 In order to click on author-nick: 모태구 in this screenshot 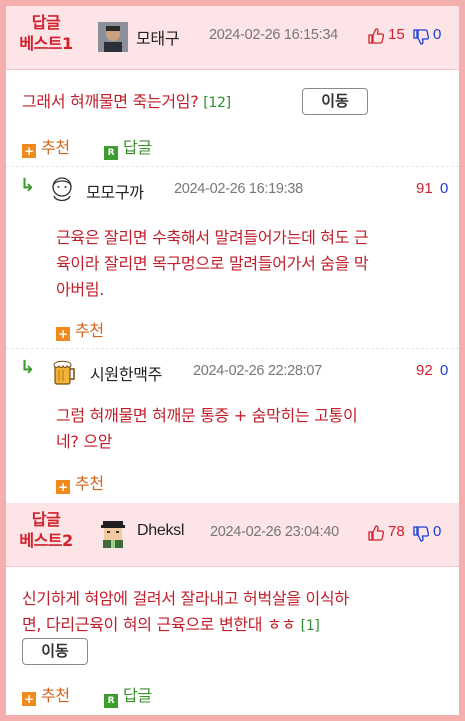, I will do `click(158, 37)`.